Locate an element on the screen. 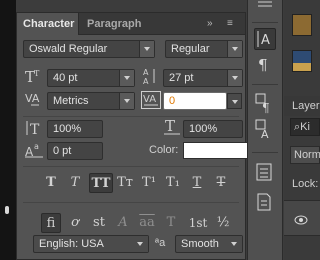 This screenshot has height=260, width=320. standard-ligatures-button: fi is located at coordinates (51, 223).